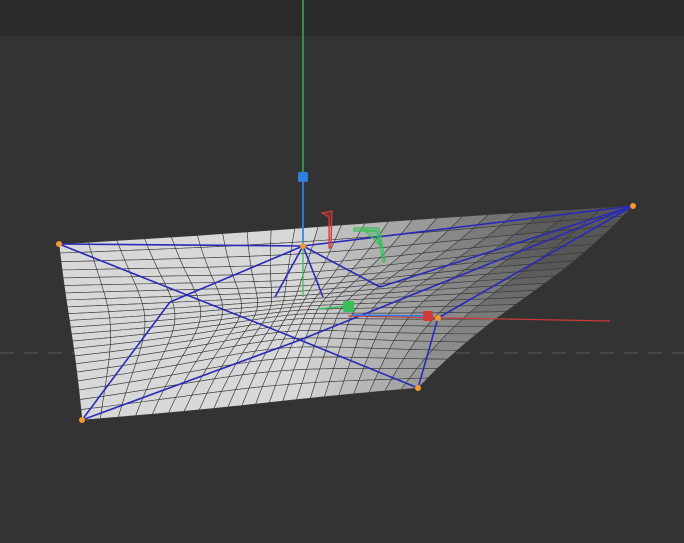 The image size is (684, 543). I want to click on x-axis-handle, so click(428, 316).